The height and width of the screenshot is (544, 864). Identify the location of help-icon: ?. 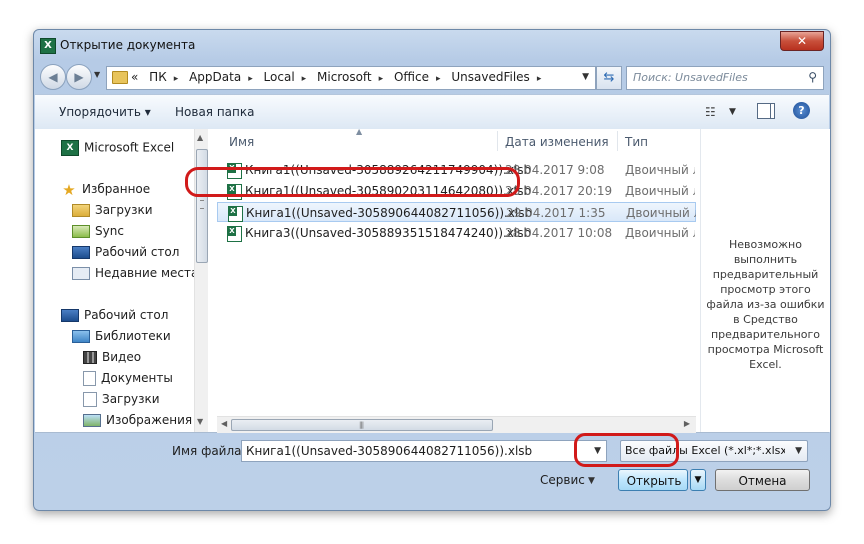
(801, 110).